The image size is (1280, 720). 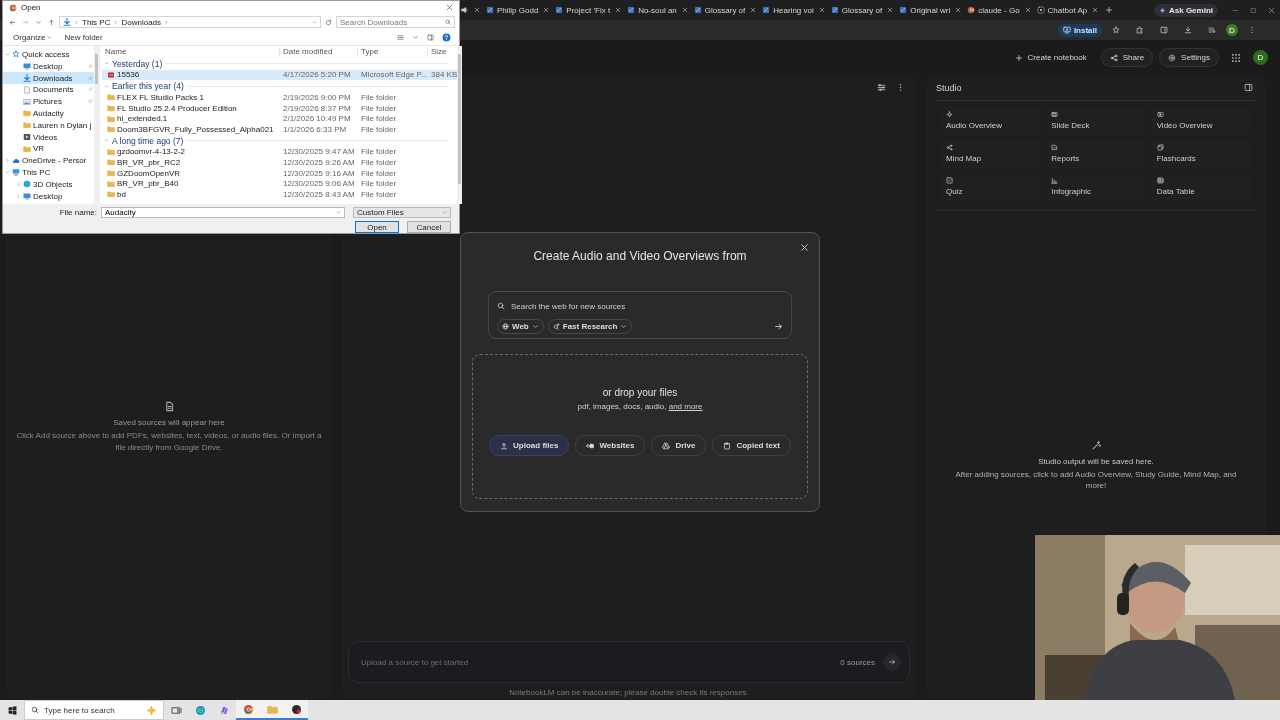 What do you see at coordinates (279, 194) in the screenshot?
I see `file-row: bd 12/30/2025 8:43 AM File folder` at bounding box center [279, 194].